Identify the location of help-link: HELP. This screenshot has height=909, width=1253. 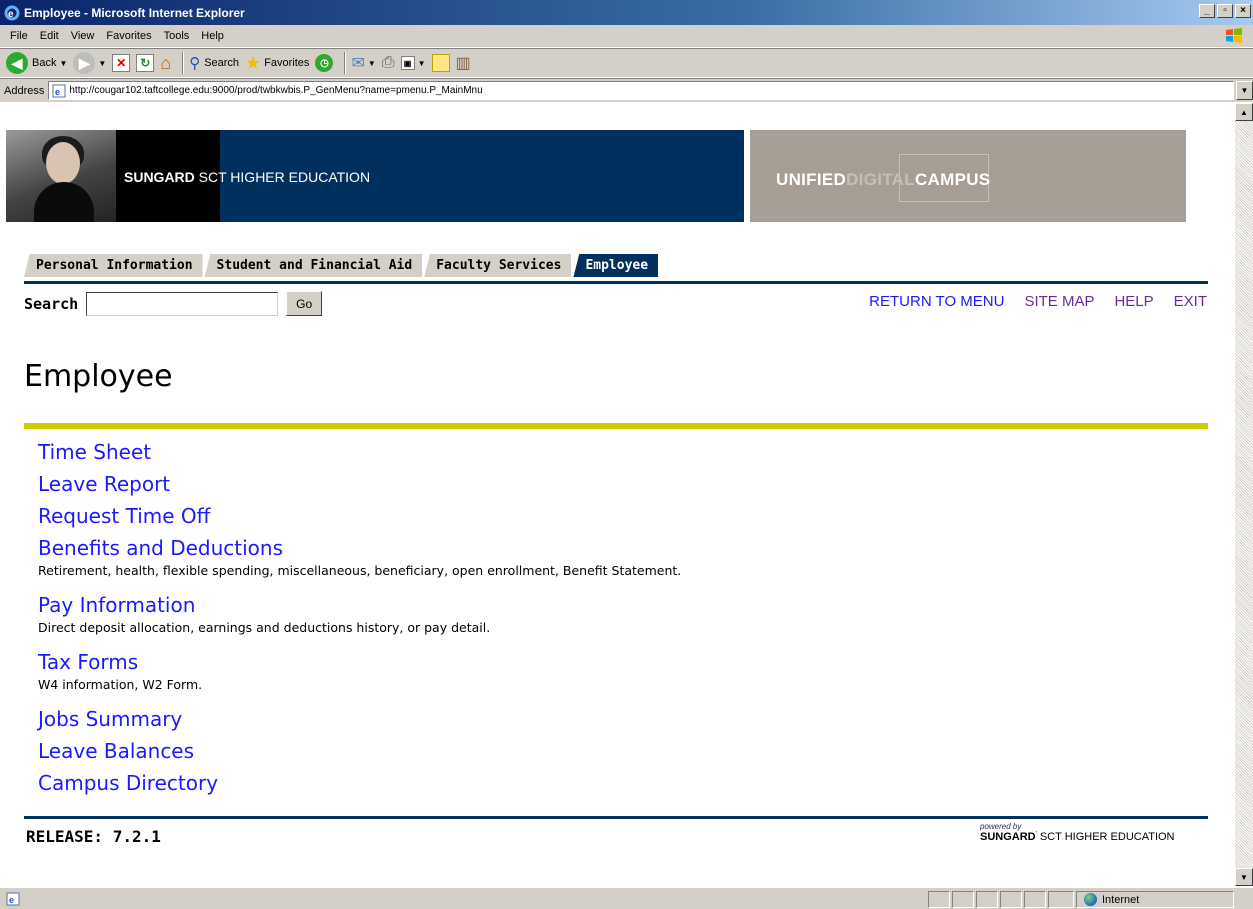
(1133, 301).